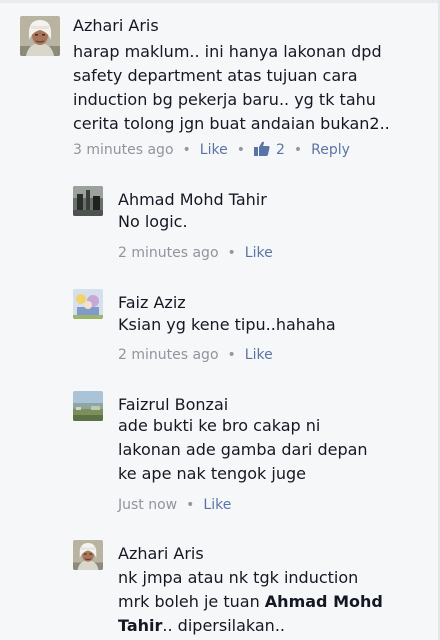  Describe the element at coordinates (173, 405) in the screenshot. I see `comment-author: Faizrul Bonzai` at that location.